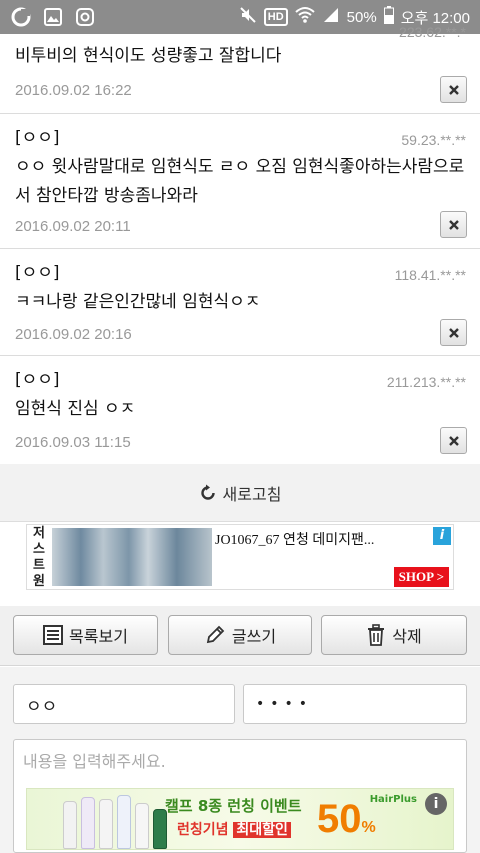 The image size is (480, 853). I want to click on list-button: 목록보기, so click(85, 635).